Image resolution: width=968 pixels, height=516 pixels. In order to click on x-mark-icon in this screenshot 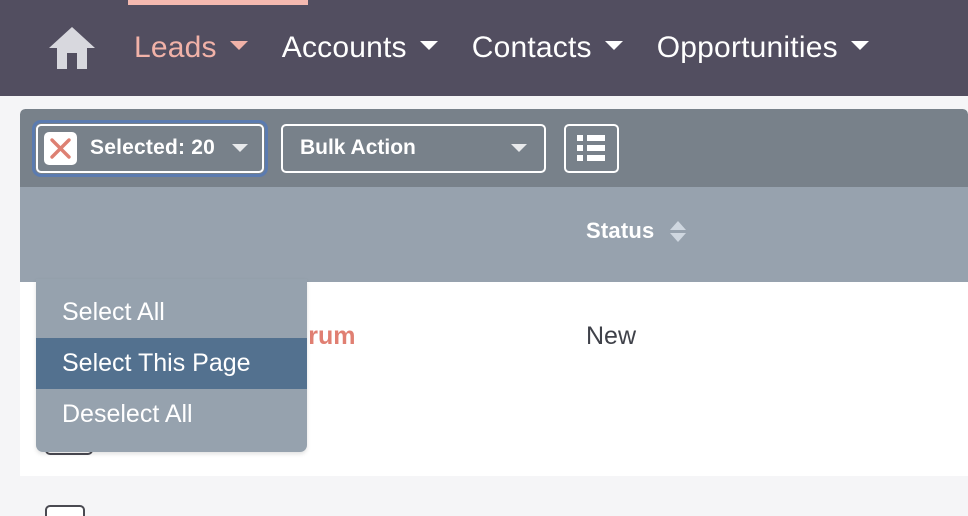, I will do `click(60, 148)`.